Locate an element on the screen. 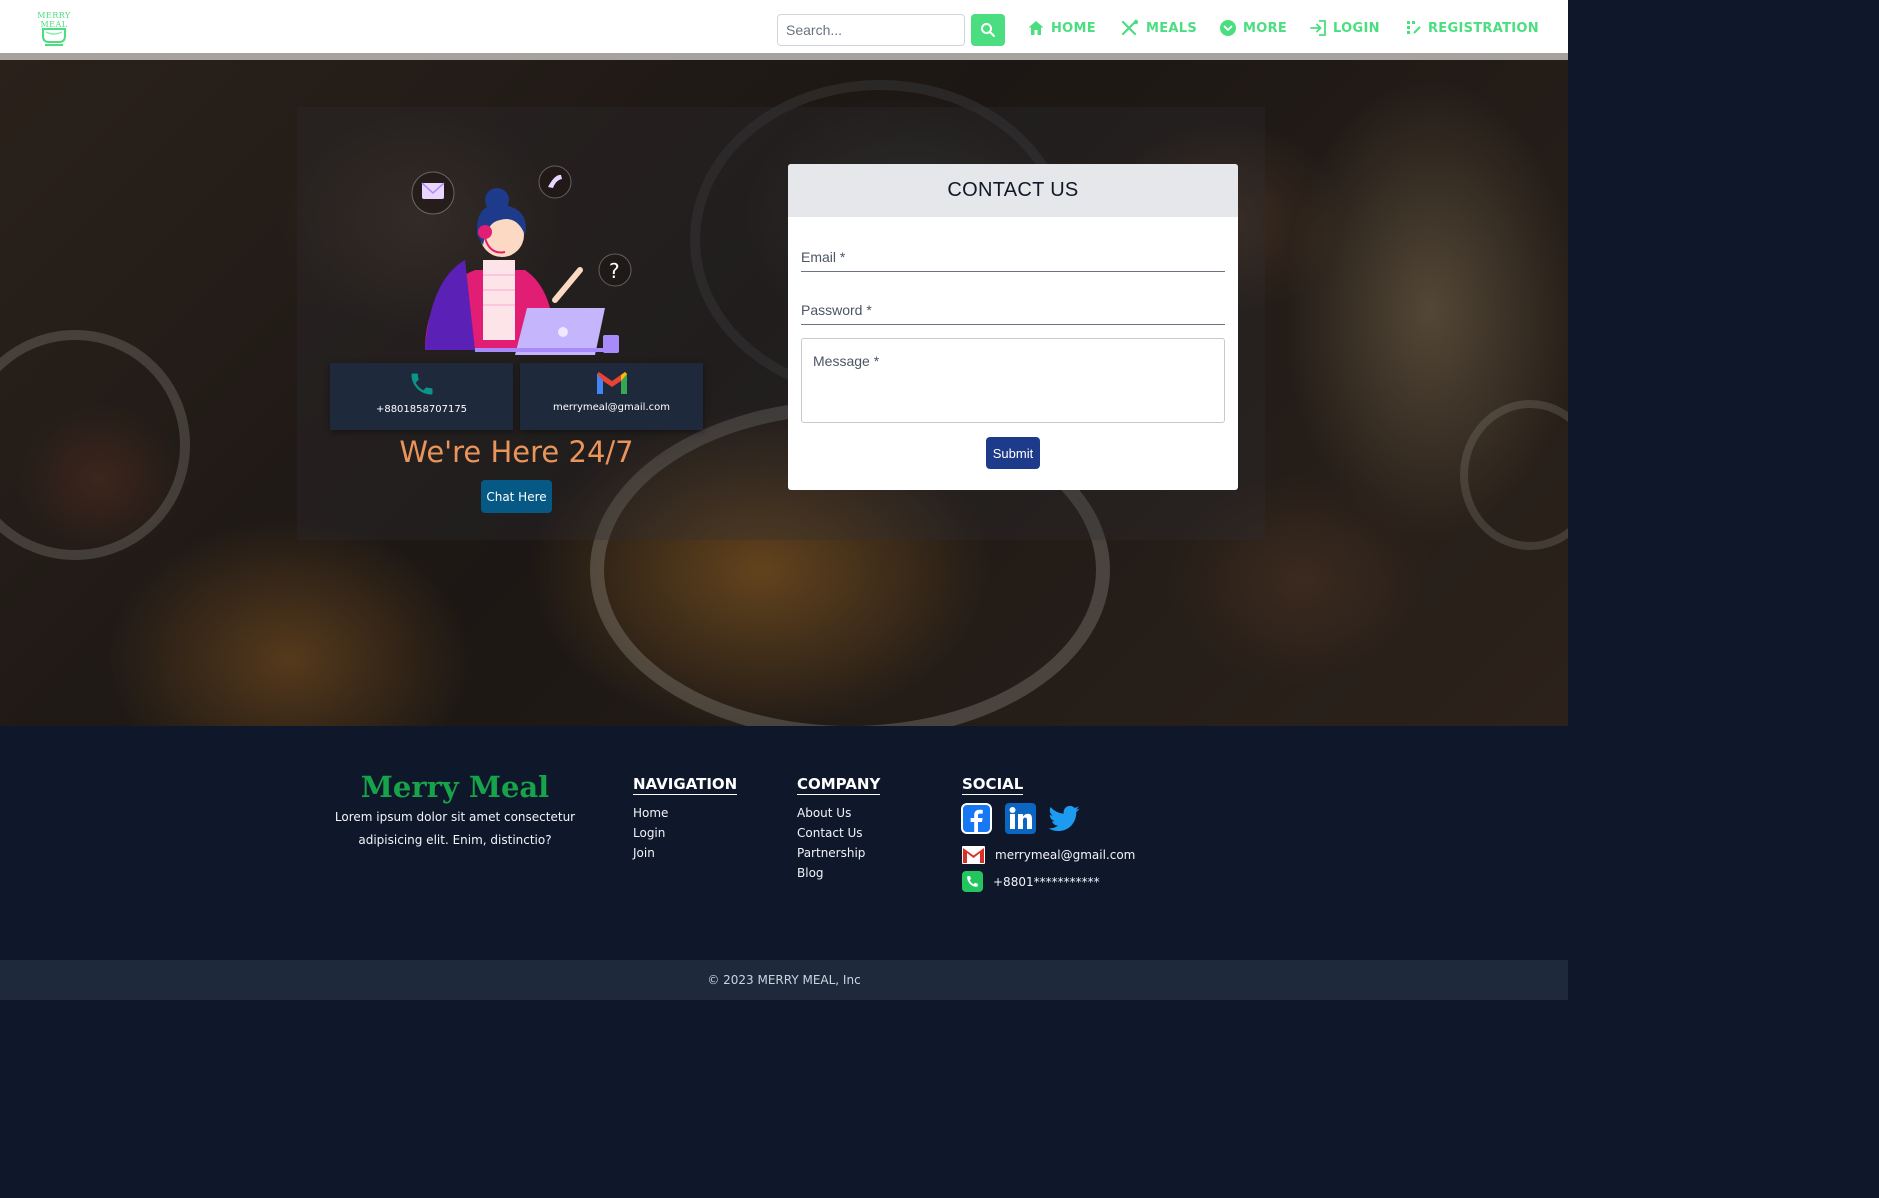 This screenshot has height=1198, width=1879. social-heading: SOCIAL is located at coordinates (993, 785).